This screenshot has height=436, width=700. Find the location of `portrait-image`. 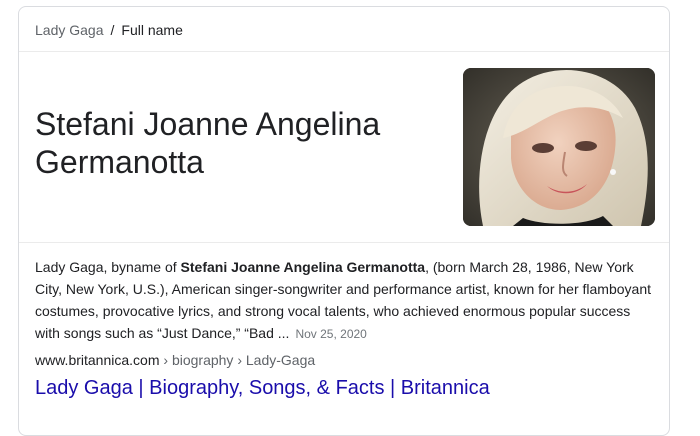

portrait-image is located at coordinates (559, 147).